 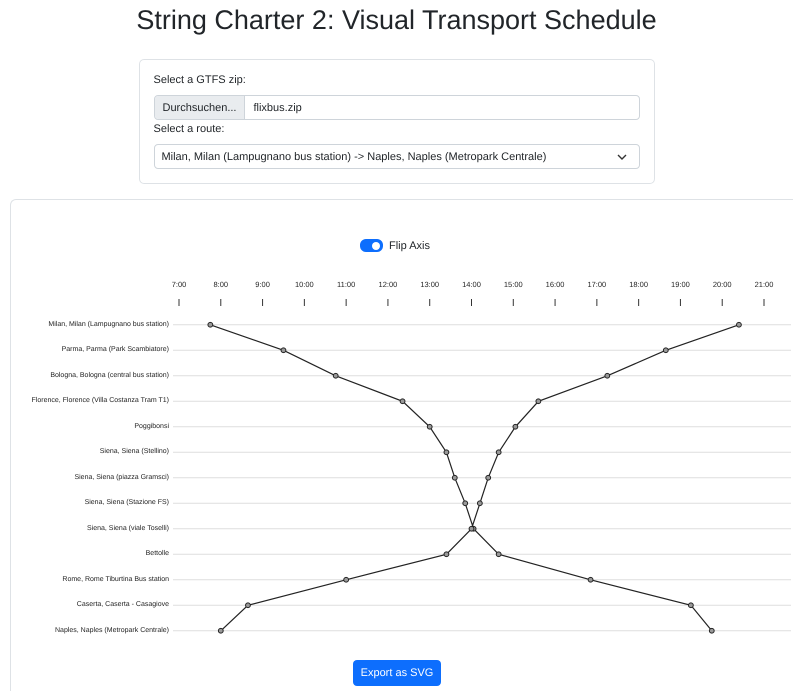 I want to click on file-name: flixbus.zip, so click(x=277, y=108).